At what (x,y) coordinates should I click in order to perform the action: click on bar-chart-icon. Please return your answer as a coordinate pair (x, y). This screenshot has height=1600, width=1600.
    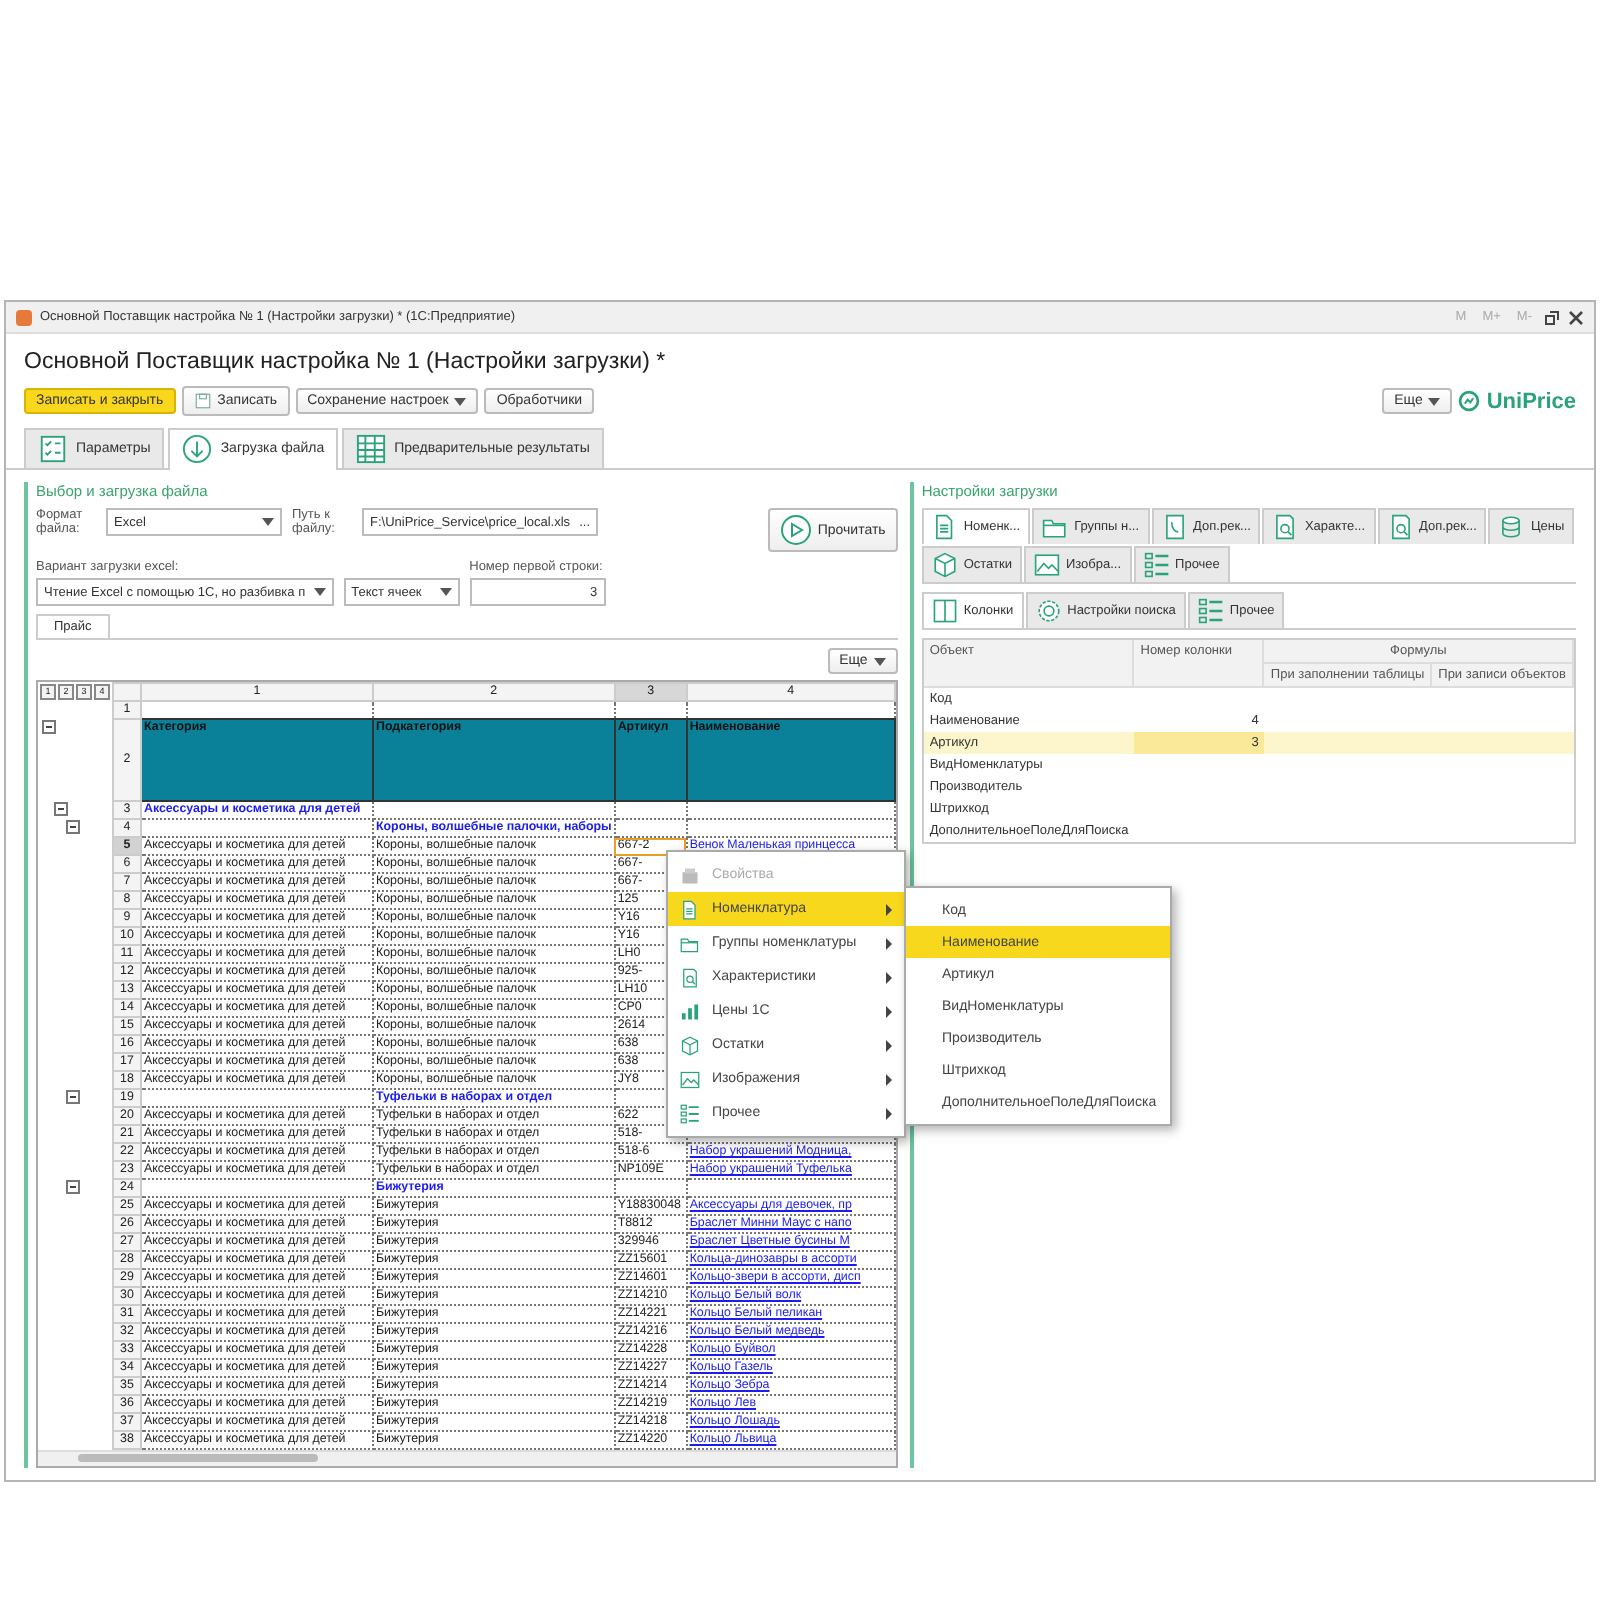
    Looking at the image, I should click on (690, 1011).